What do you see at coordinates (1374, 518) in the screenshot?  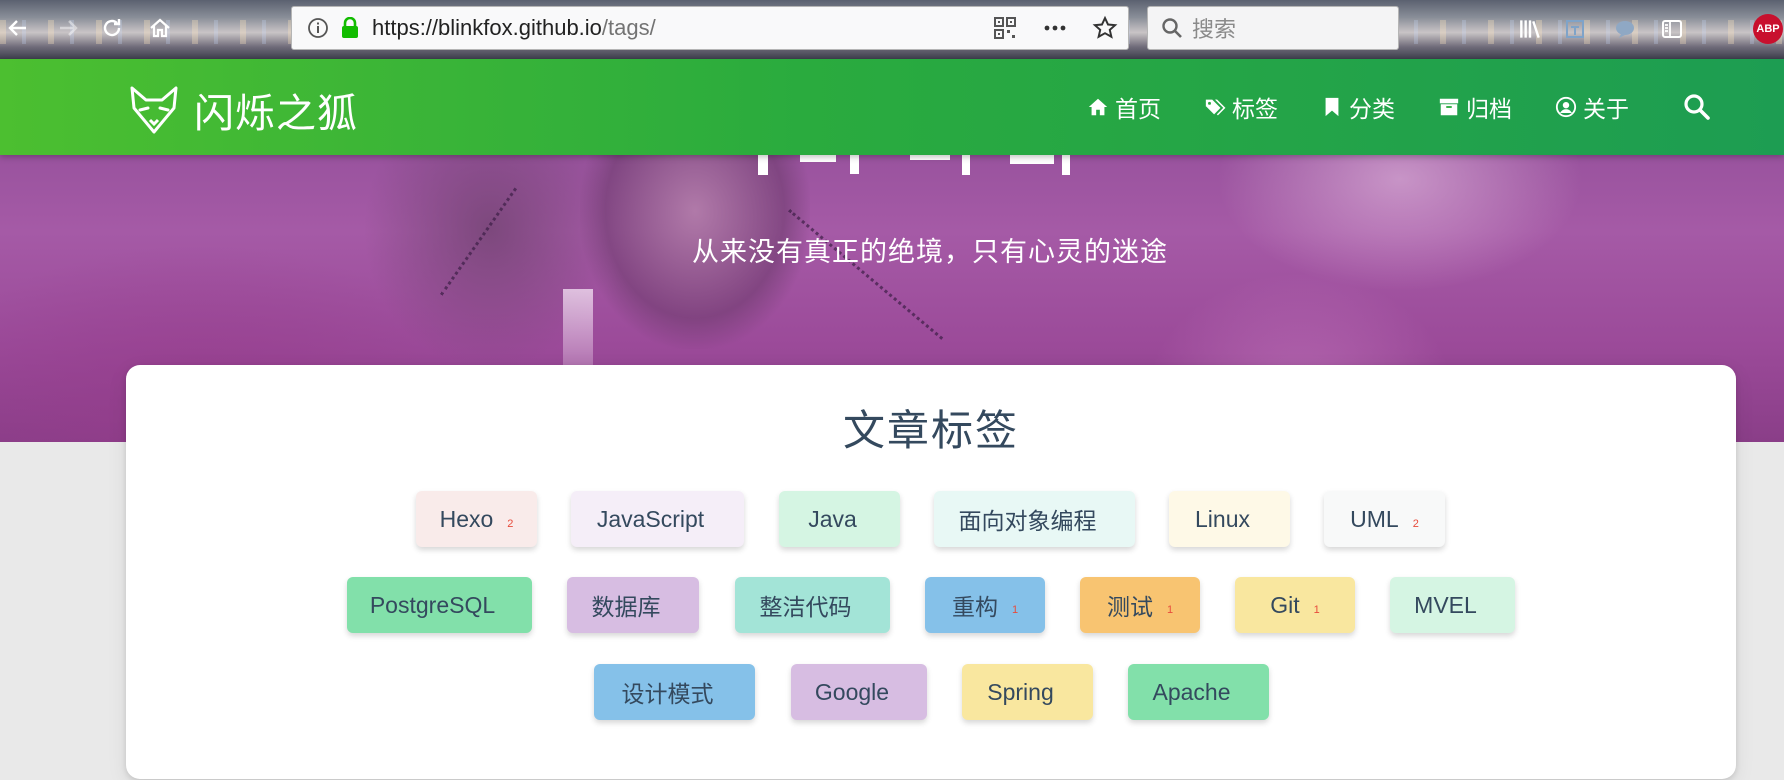 I see `tag-name: UML` at bounding box center [1374, 518].